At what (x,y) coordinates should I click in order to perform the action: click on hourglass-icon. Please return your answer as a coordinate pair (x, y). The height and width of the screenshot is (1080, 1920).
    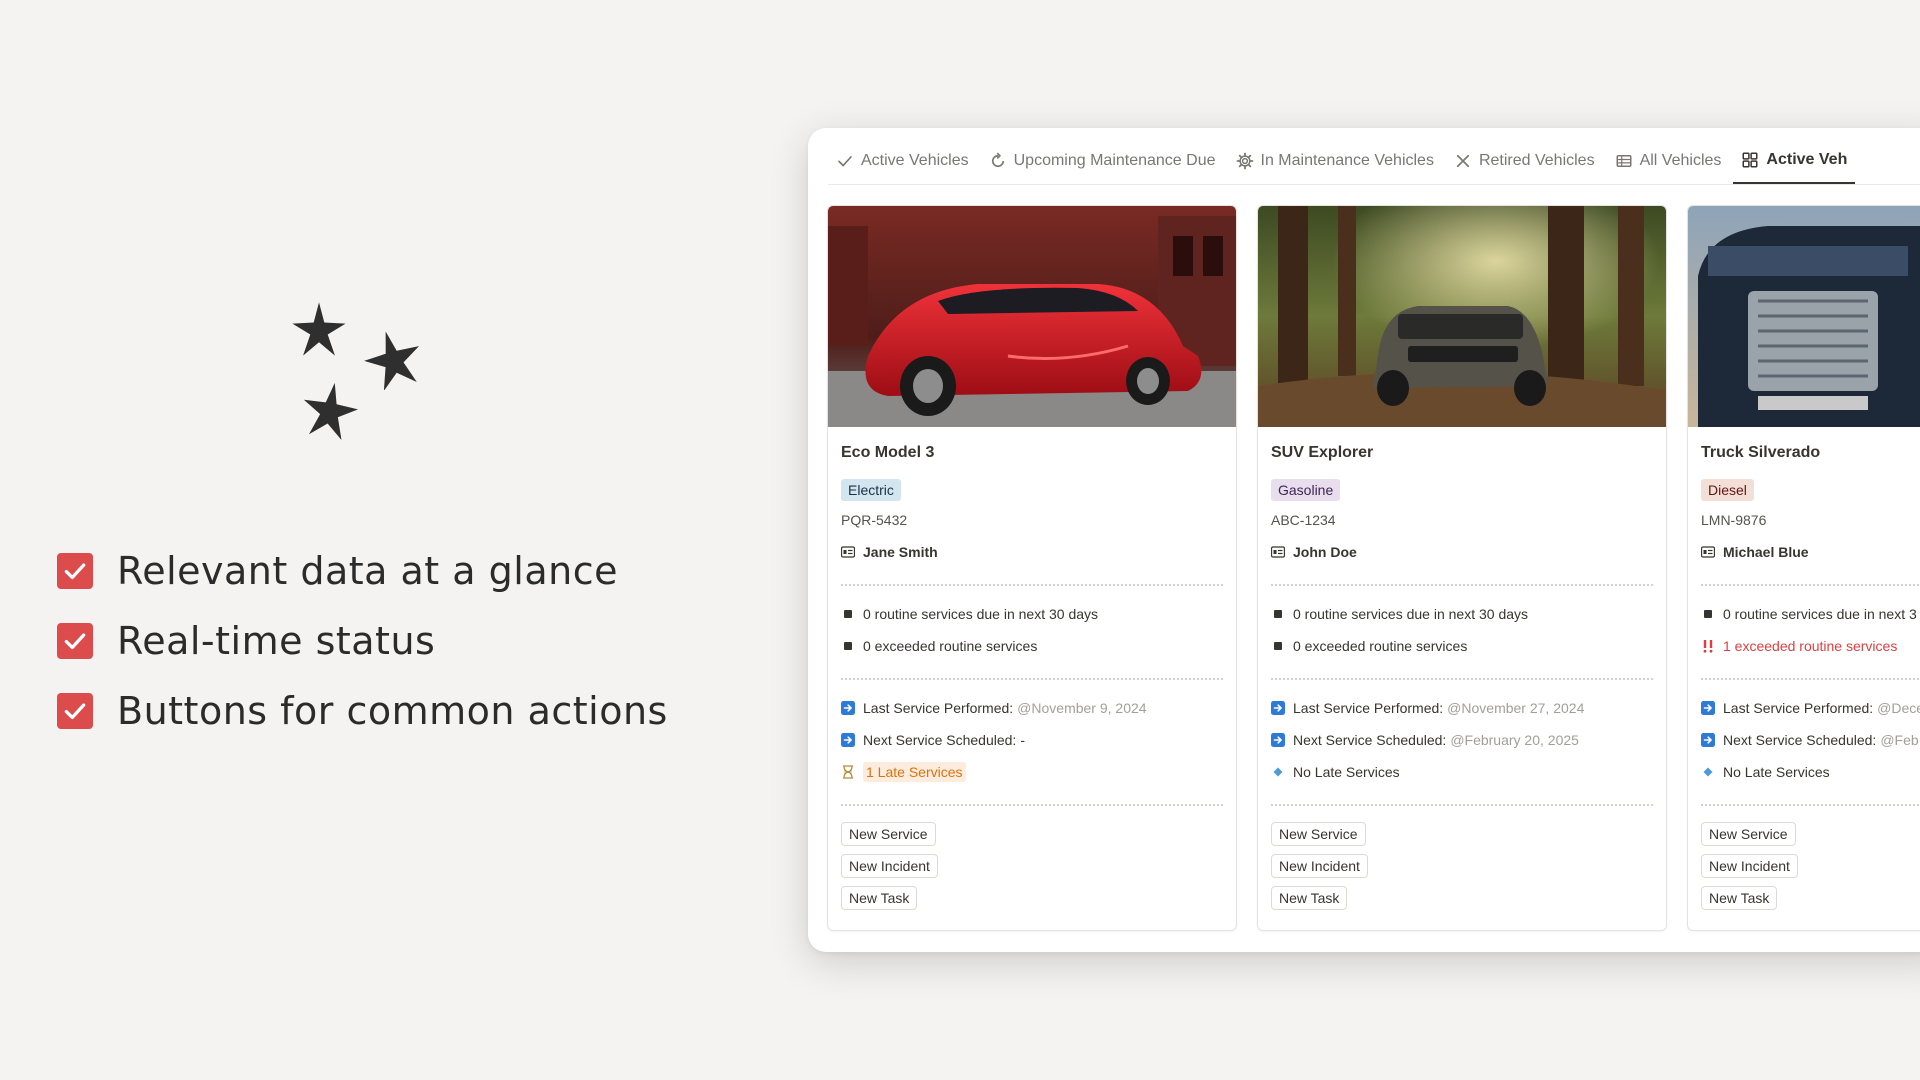
    Looking at the image, I should click on (848, 772).